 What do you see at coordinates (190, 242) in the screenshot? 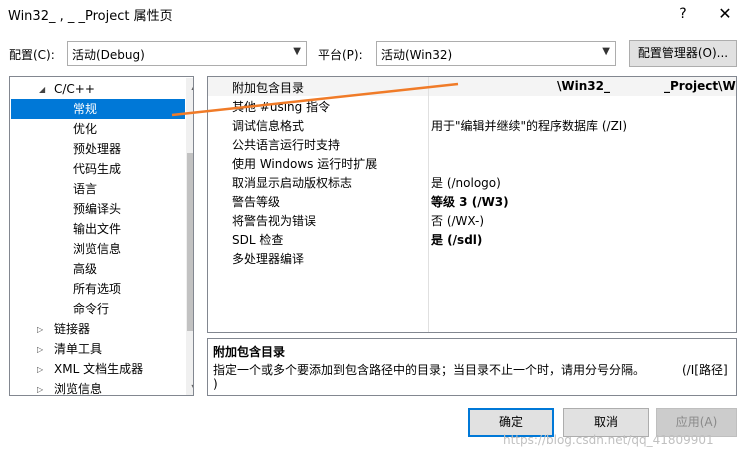
I see `scroll-thumb` at bounding box center [190, 242].